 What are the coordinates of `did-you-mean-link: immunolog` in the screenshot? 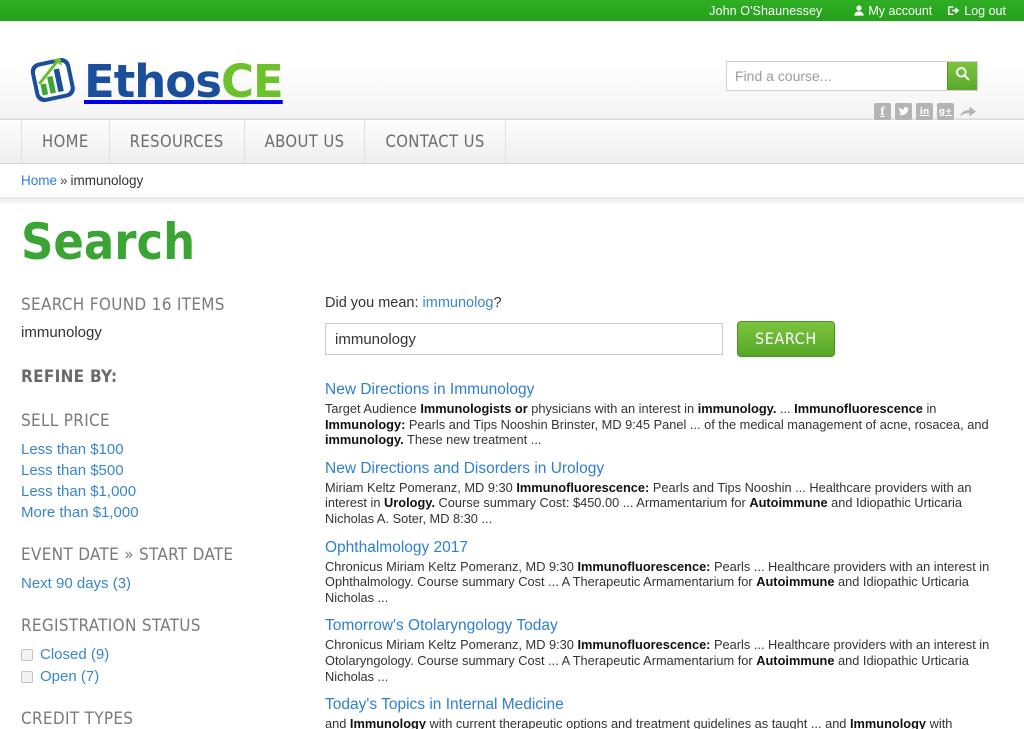 It's located at (458, 303).